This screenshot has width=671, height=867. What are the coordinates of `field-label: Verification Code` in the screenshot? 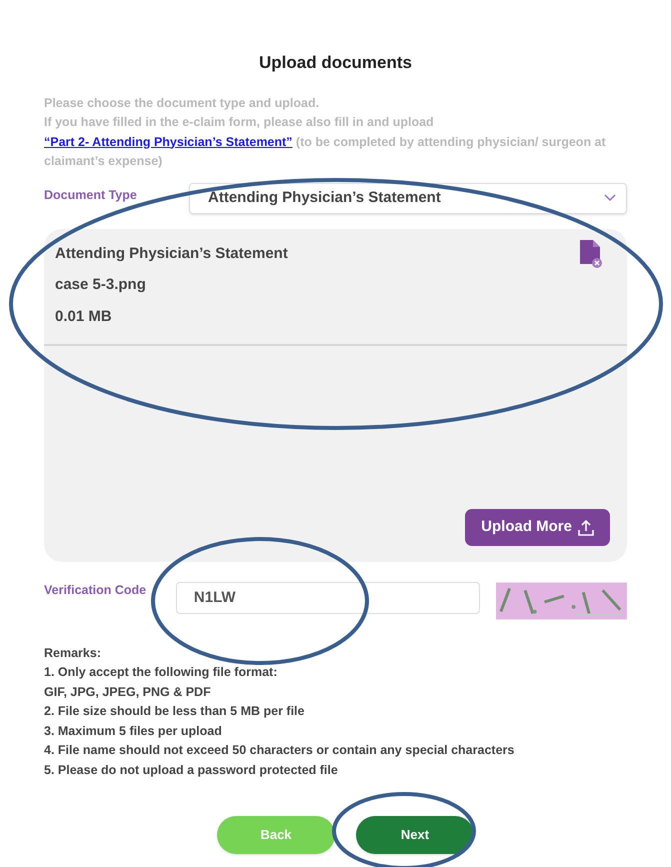 It's located at (96, 591).